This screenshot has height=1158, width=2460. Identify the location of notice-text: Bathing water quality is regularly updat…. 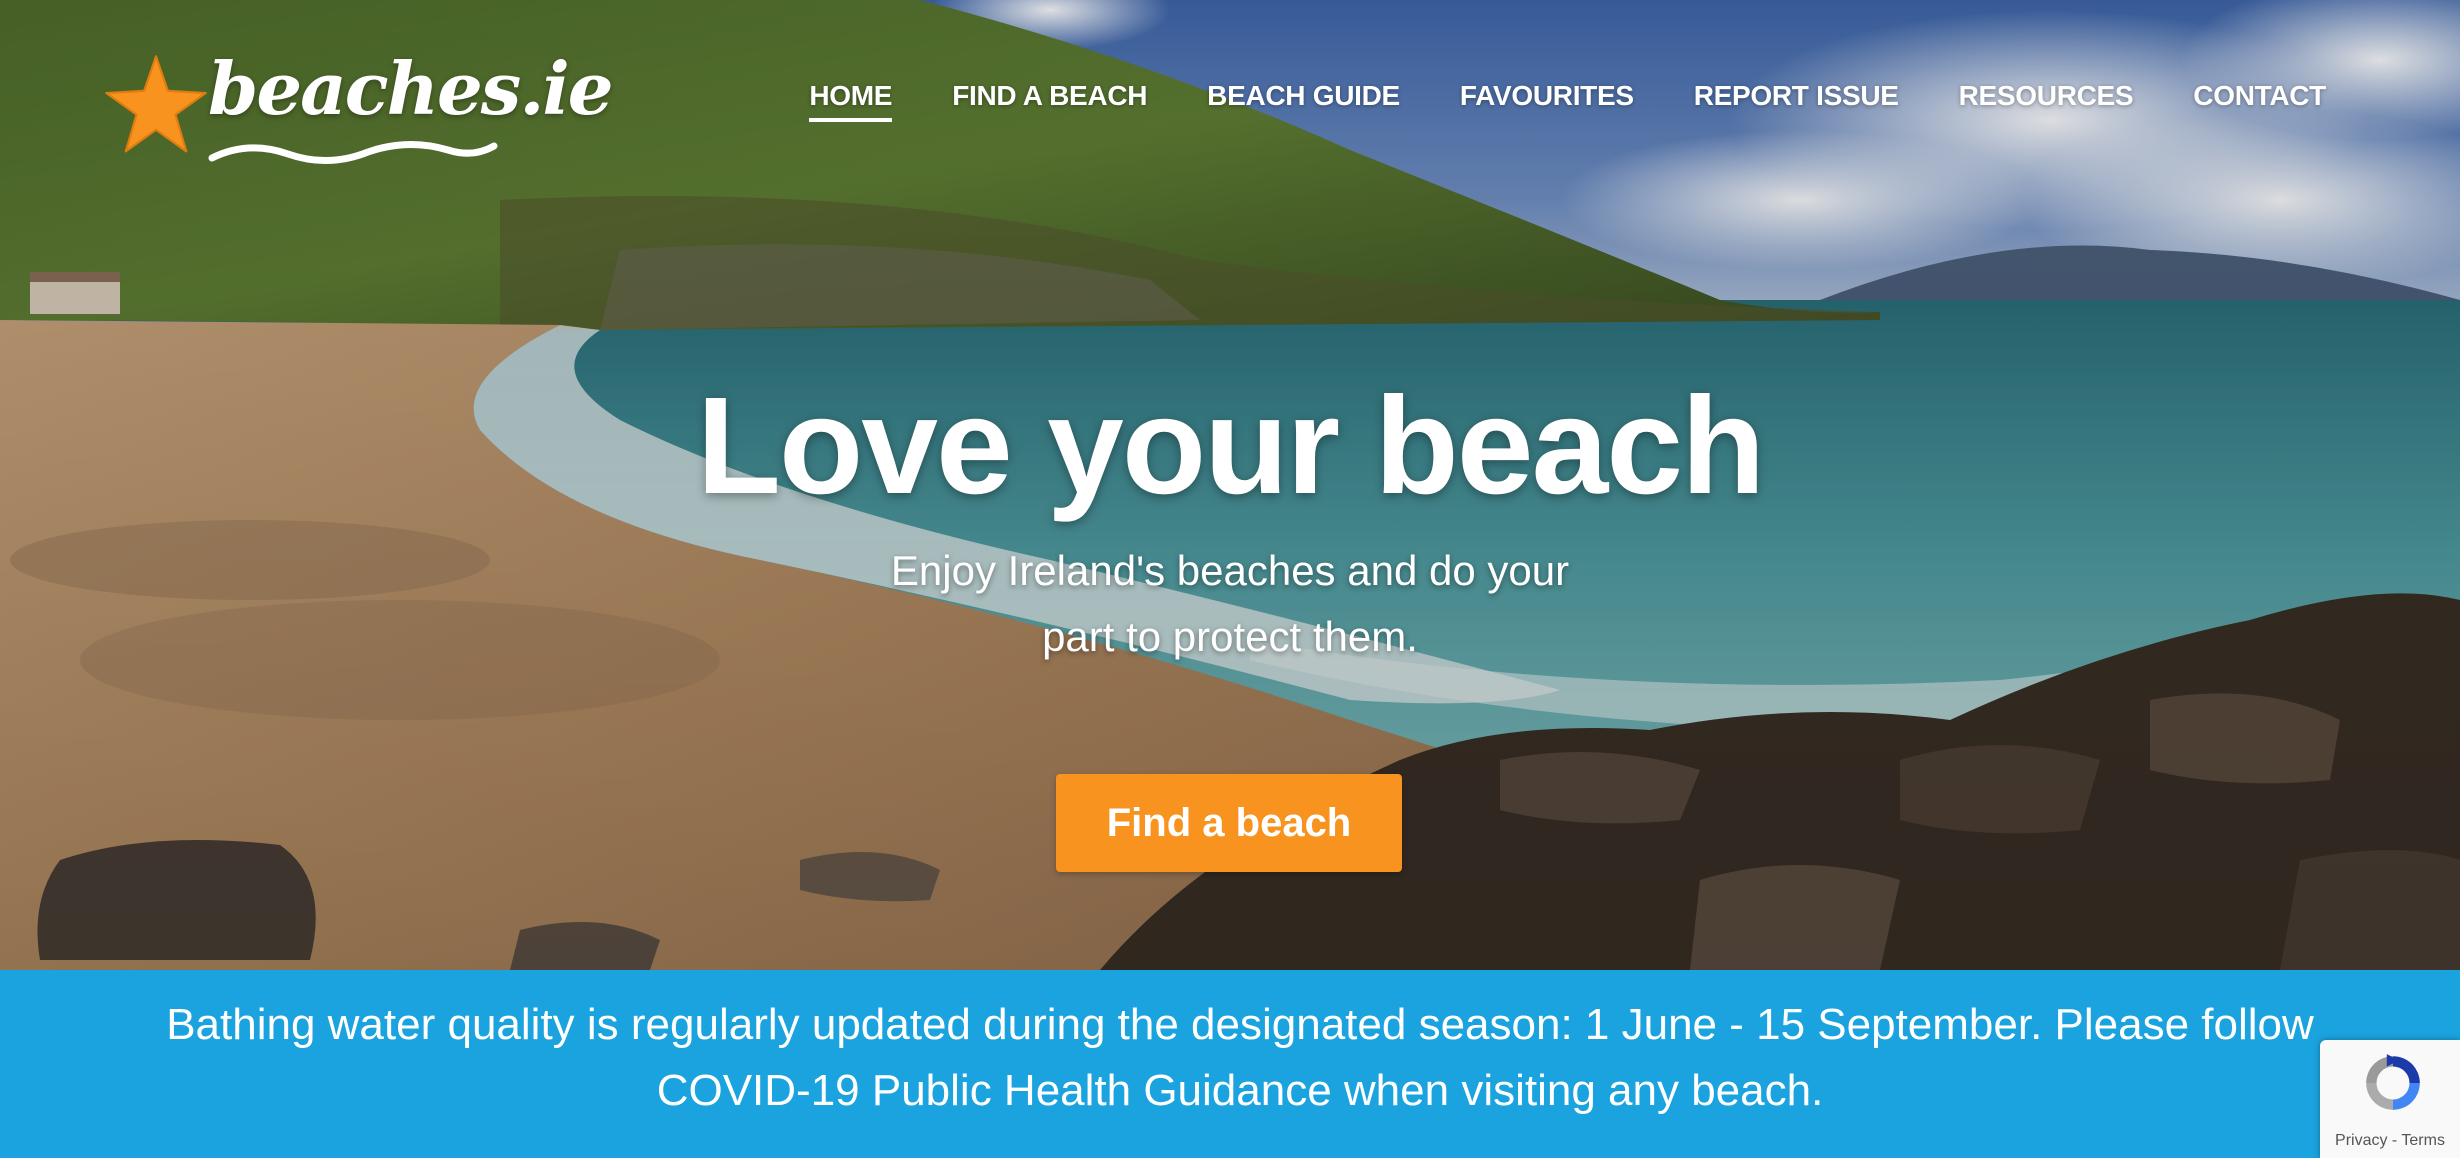
(1240, 1057).